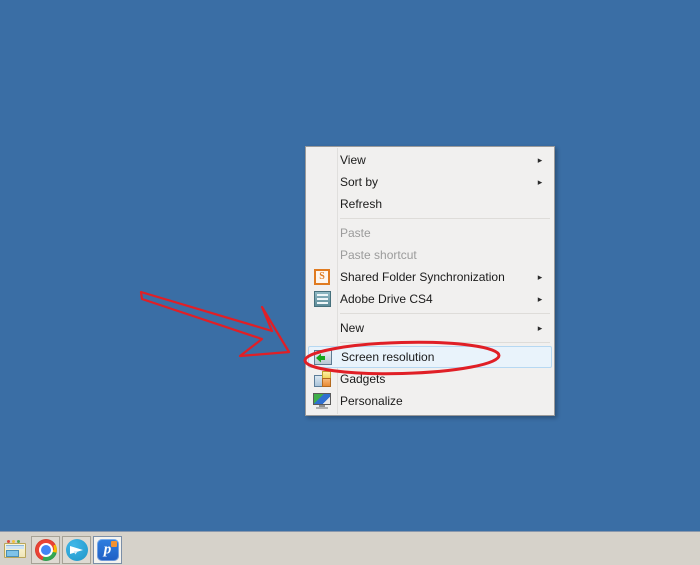  What do you see at coordinates (430, 401) in the screenshot?
I see `menu-item-personalize: Personalize` at bounding box center [430, 401].